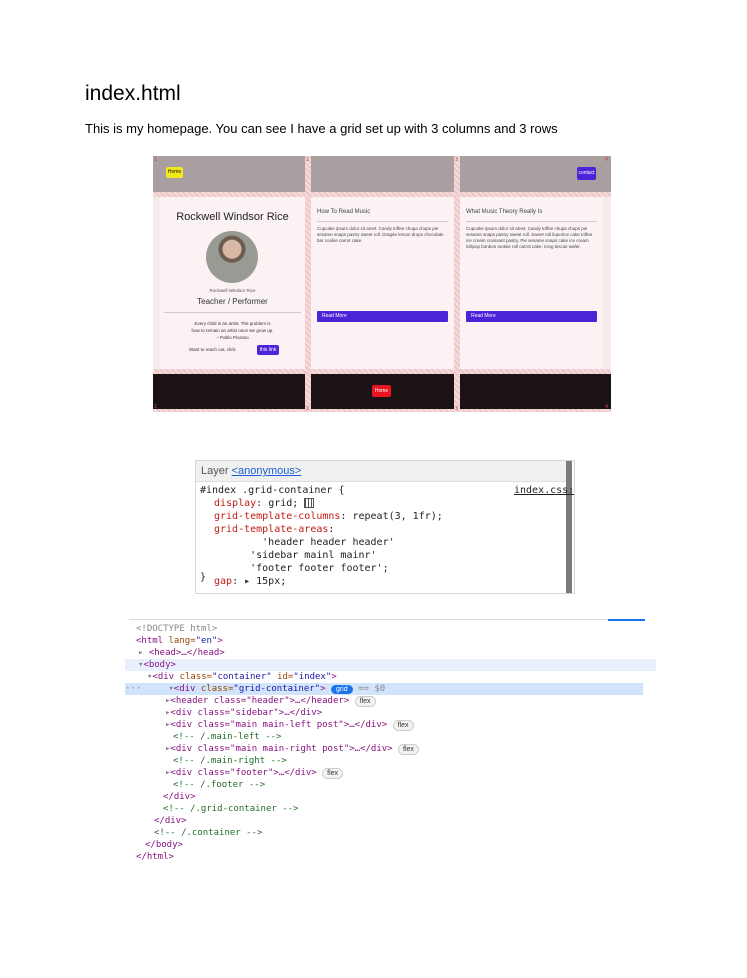  I want to click on dom-line: <!-- /.container -->, so click(398, 833).